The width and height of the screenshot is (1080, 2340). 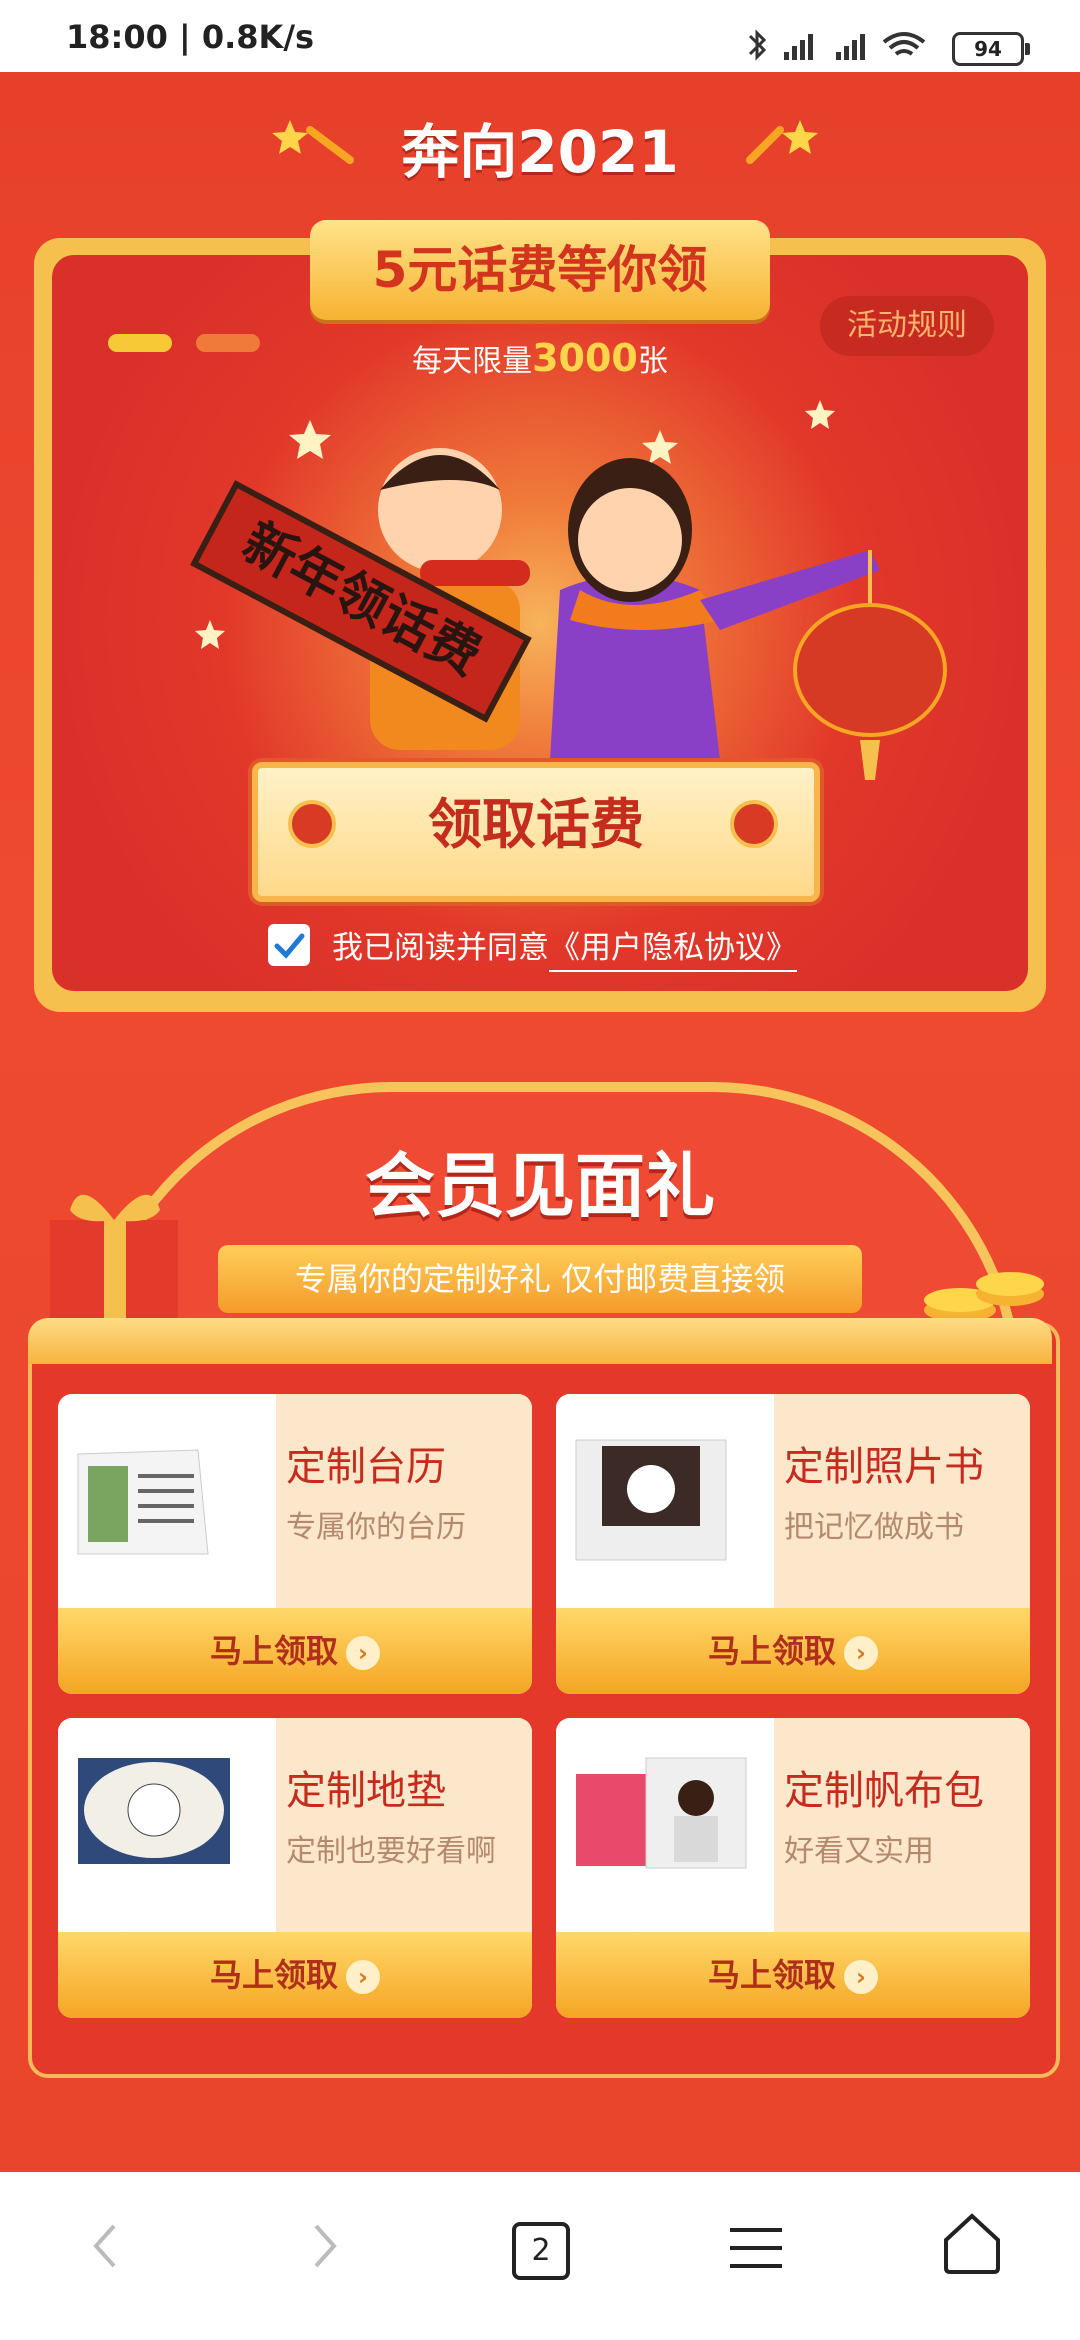 I want to click on back-arrow-icon, so click(x=105, y=2246).